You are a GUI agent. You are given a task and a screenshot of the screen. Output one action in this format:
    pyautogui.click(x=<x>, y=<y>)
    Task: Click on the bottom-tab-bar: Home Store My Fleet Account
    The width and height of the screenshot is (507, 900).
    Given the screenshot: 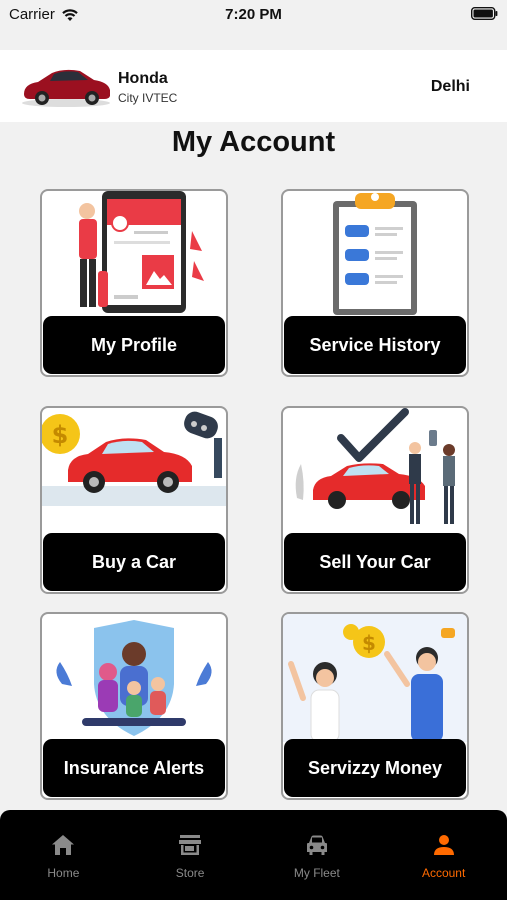 What is the action you would take?
    pyautogui.click(x=253, y=855)
    